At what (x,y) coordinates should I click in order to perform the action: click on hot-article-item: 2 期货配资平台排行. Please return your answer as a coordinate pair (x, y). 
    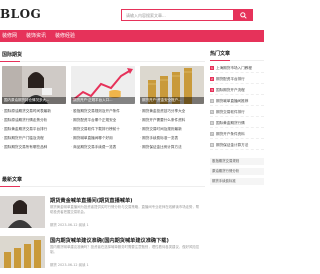
    Looking at the image, I should click on (237, 79).